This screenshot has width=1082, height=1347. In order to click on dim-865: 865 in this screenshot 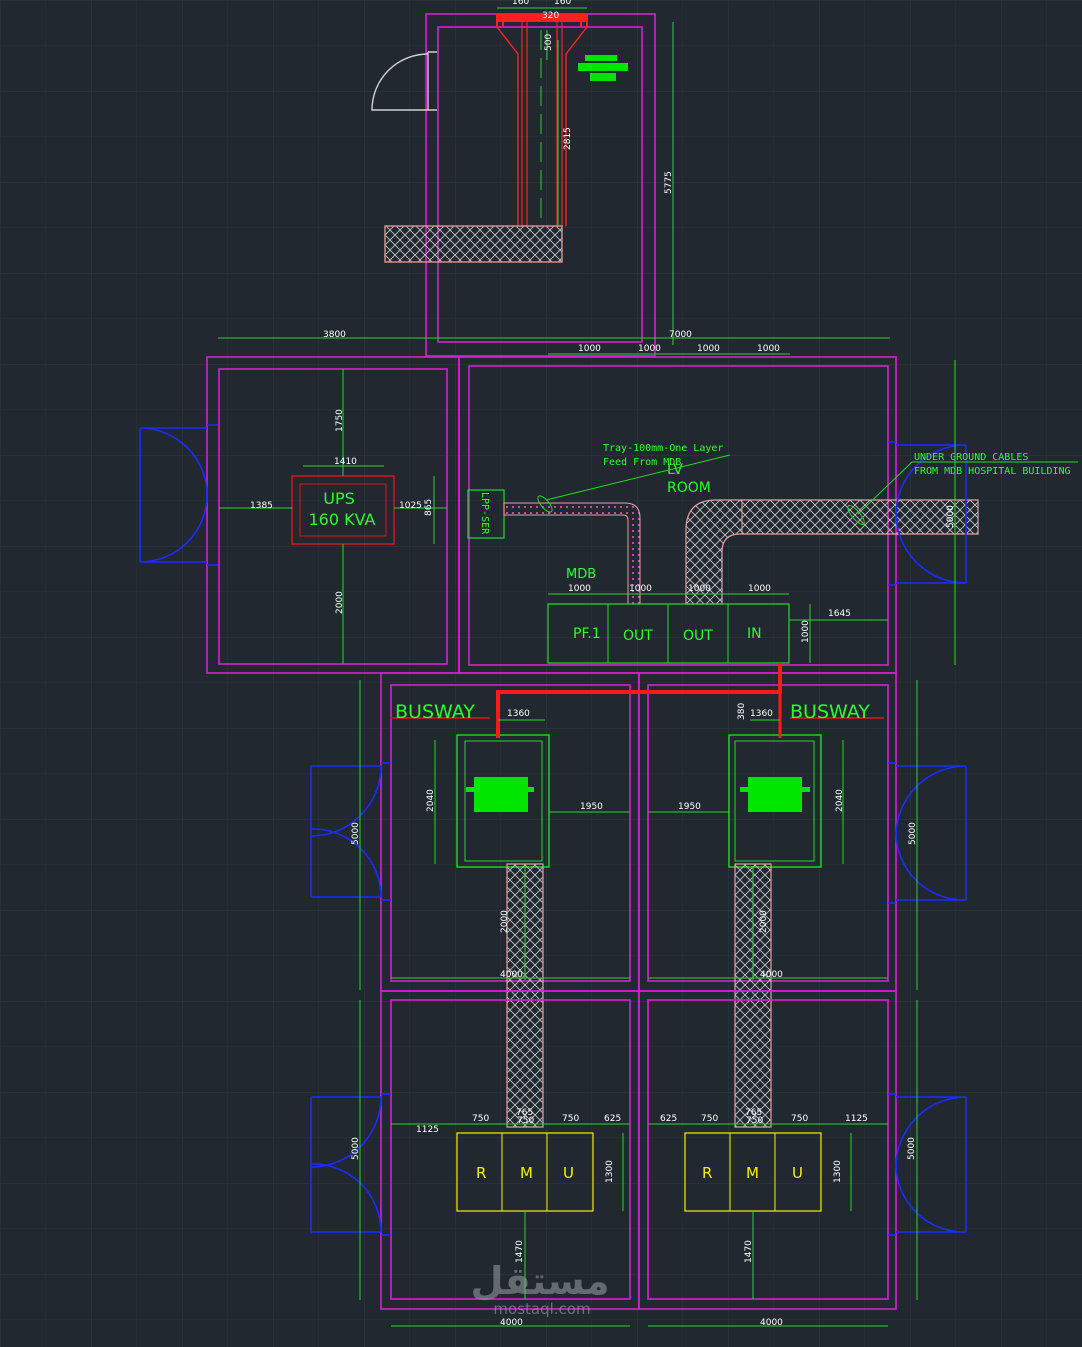, I will do `click(429, 507)`.